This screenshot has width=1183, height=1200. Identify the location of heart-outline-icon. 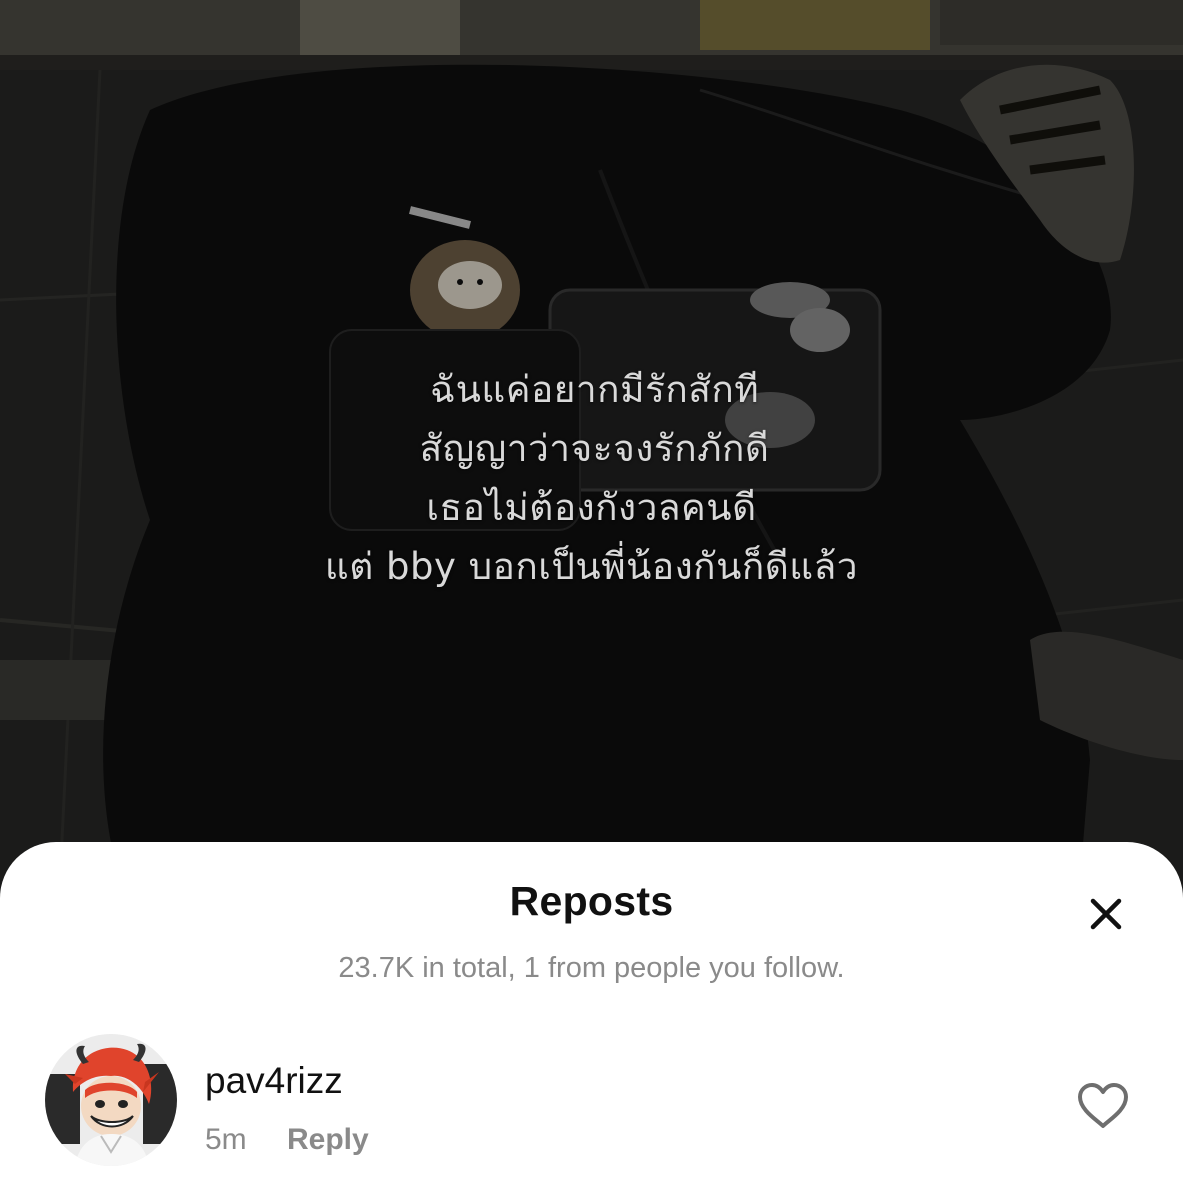
(1103, 1105).